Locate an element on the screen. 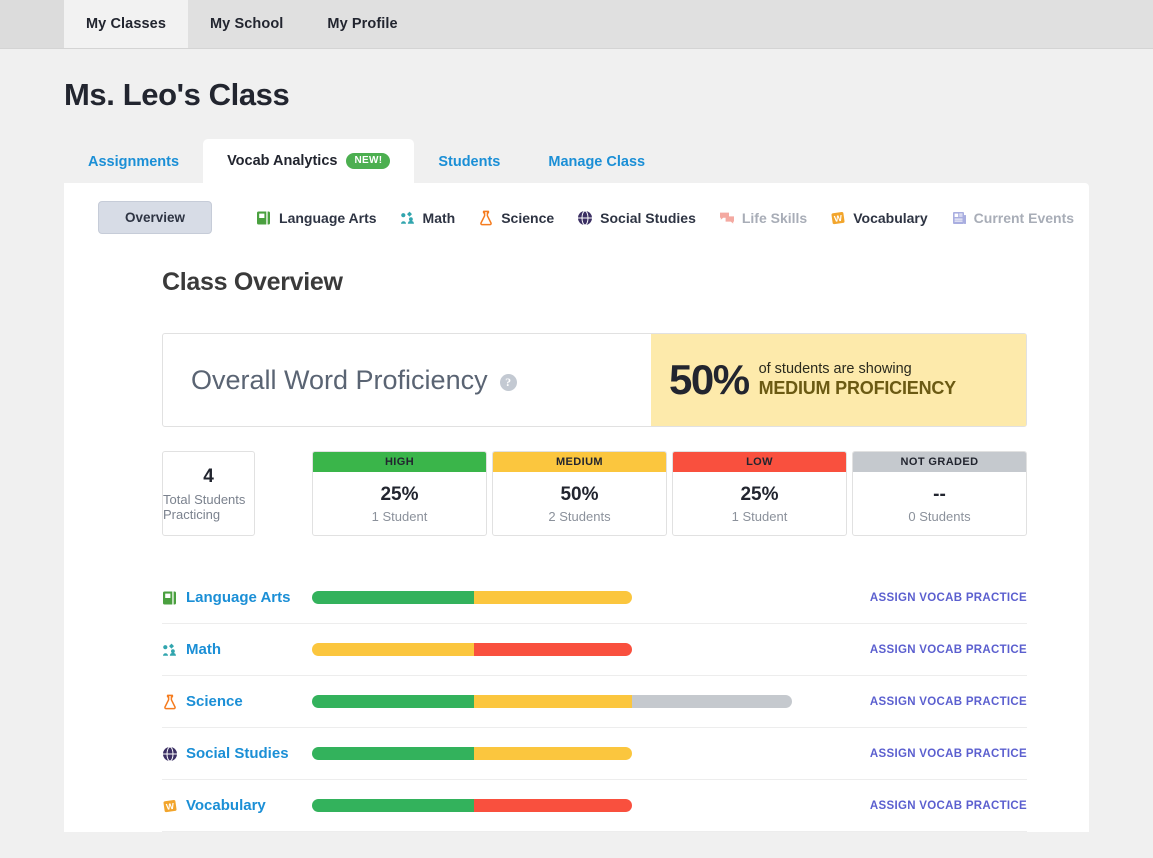  subject-row-vocabulary: W Vocabulary ASSIGN VOCAB PRACTICE is located at coordinates (594, 806).